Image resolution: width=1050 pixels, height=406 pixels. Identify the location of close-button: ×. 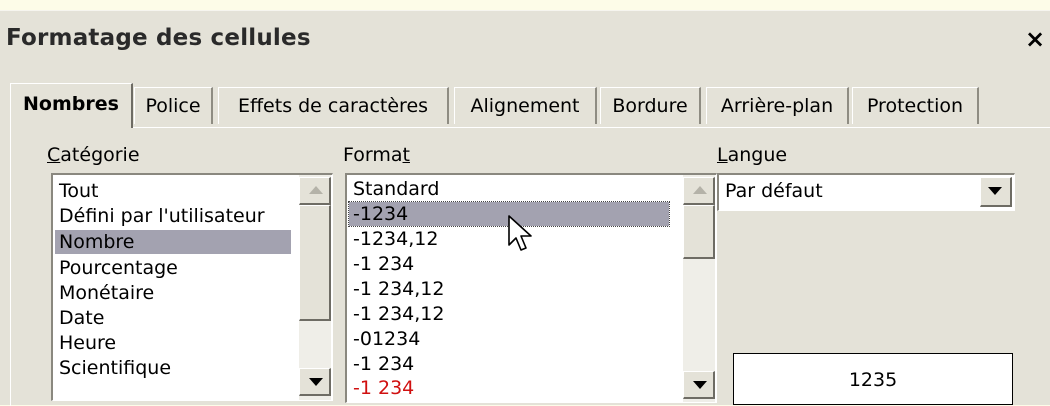
(1035, 40).